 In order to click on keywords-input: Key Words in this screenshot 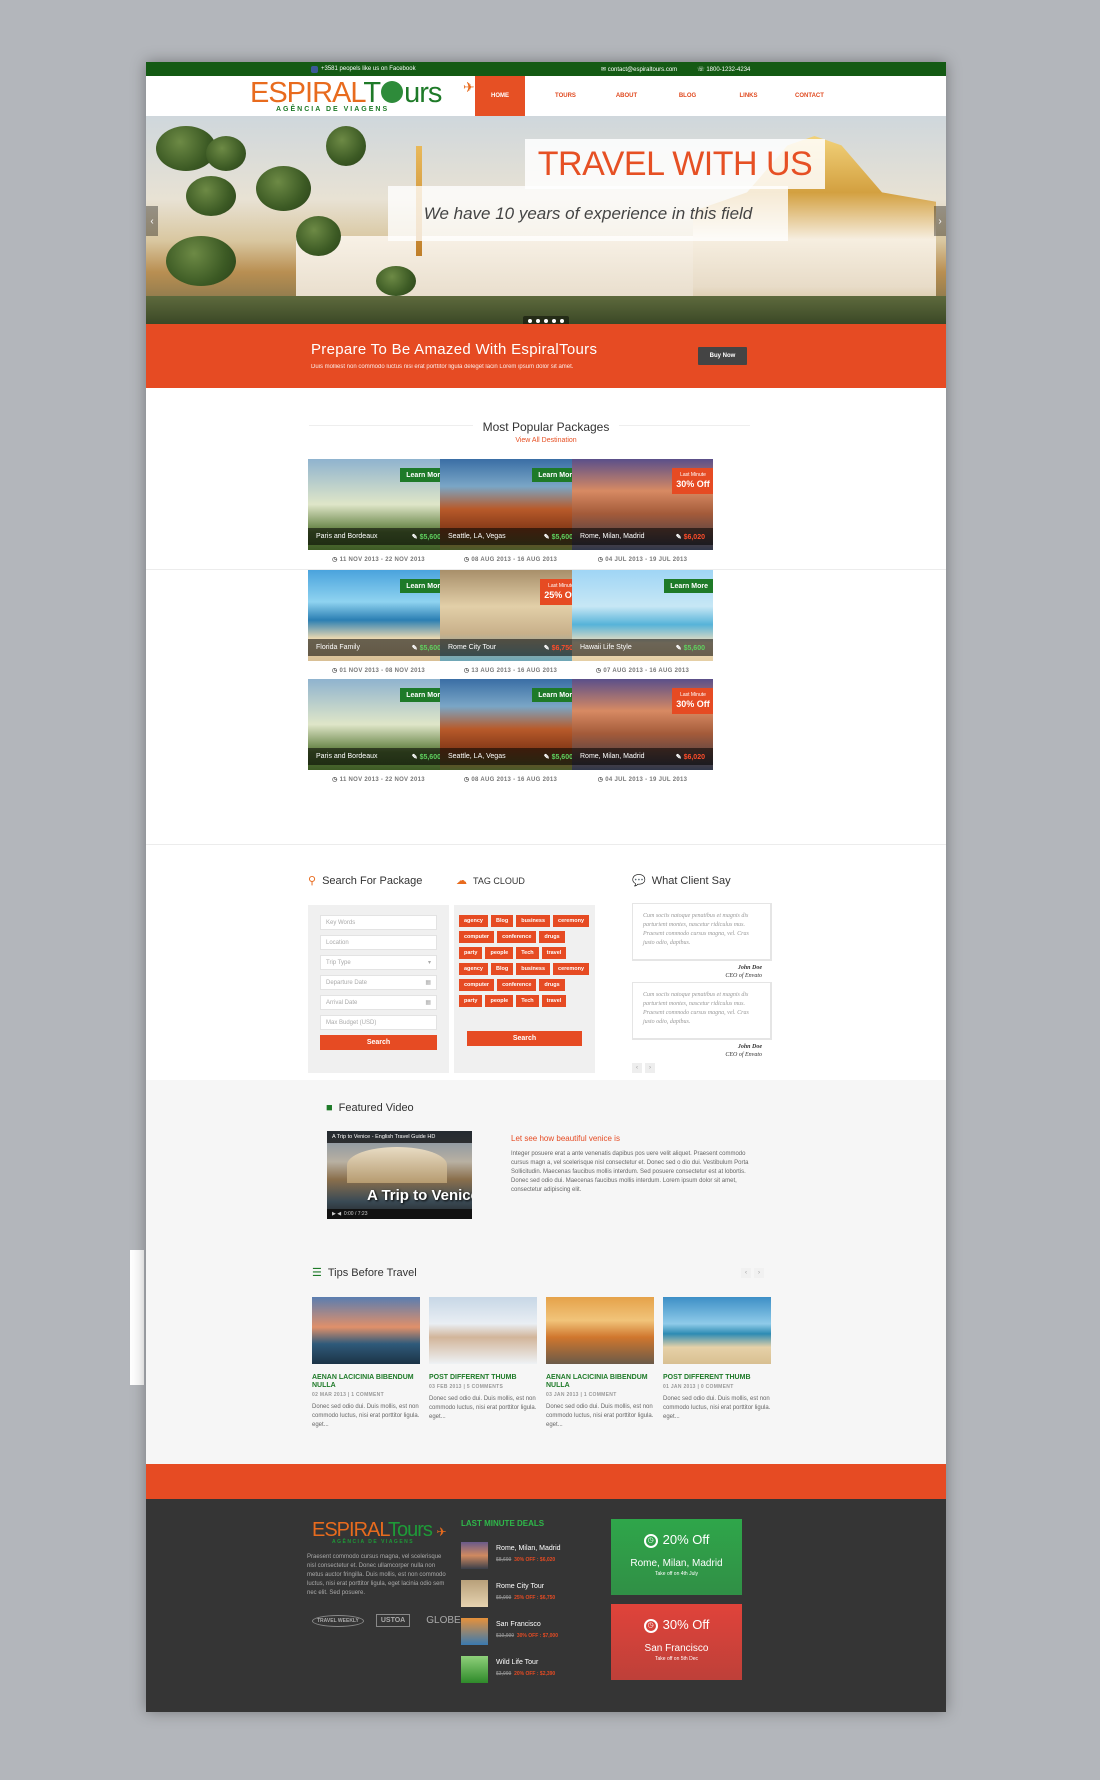, I will do `click(378, 922)`.